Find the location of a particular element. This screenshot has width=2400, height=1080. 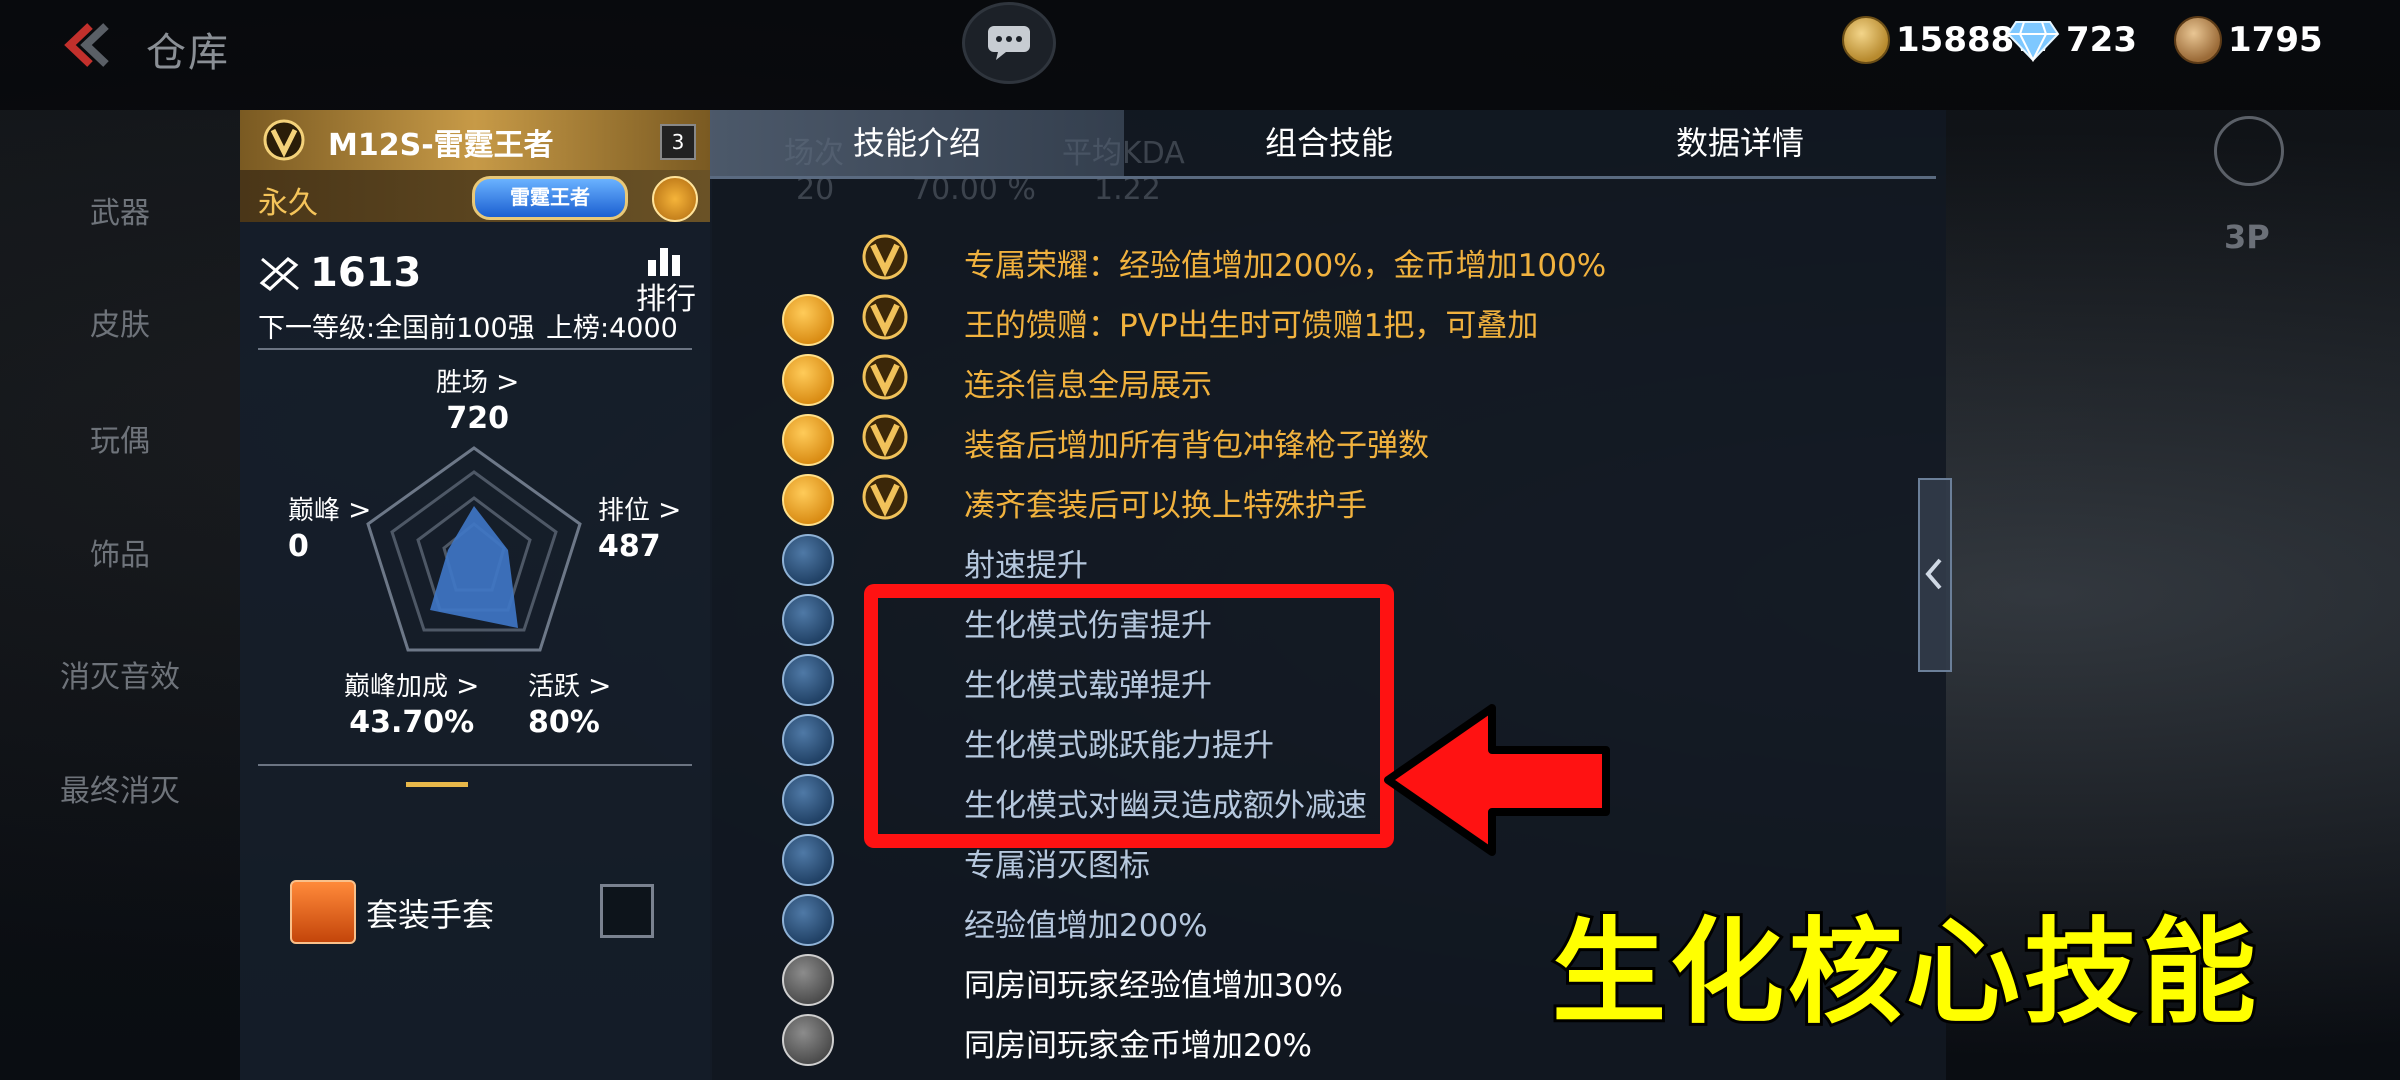

list-item: 装备后增加所有背包冲锋枪子弹数 is located at coordinates (1328, 440).